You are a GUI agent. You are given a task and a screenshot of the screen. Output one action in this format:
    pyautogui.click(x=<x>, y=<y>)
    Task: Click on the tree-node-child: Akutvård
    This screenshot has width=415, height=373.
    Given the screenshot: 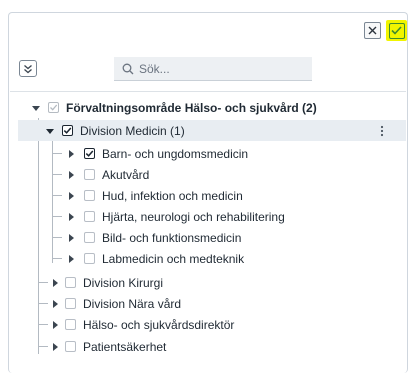 What is the action you would take?
    pyautogui.click(x=107, y=174)
    